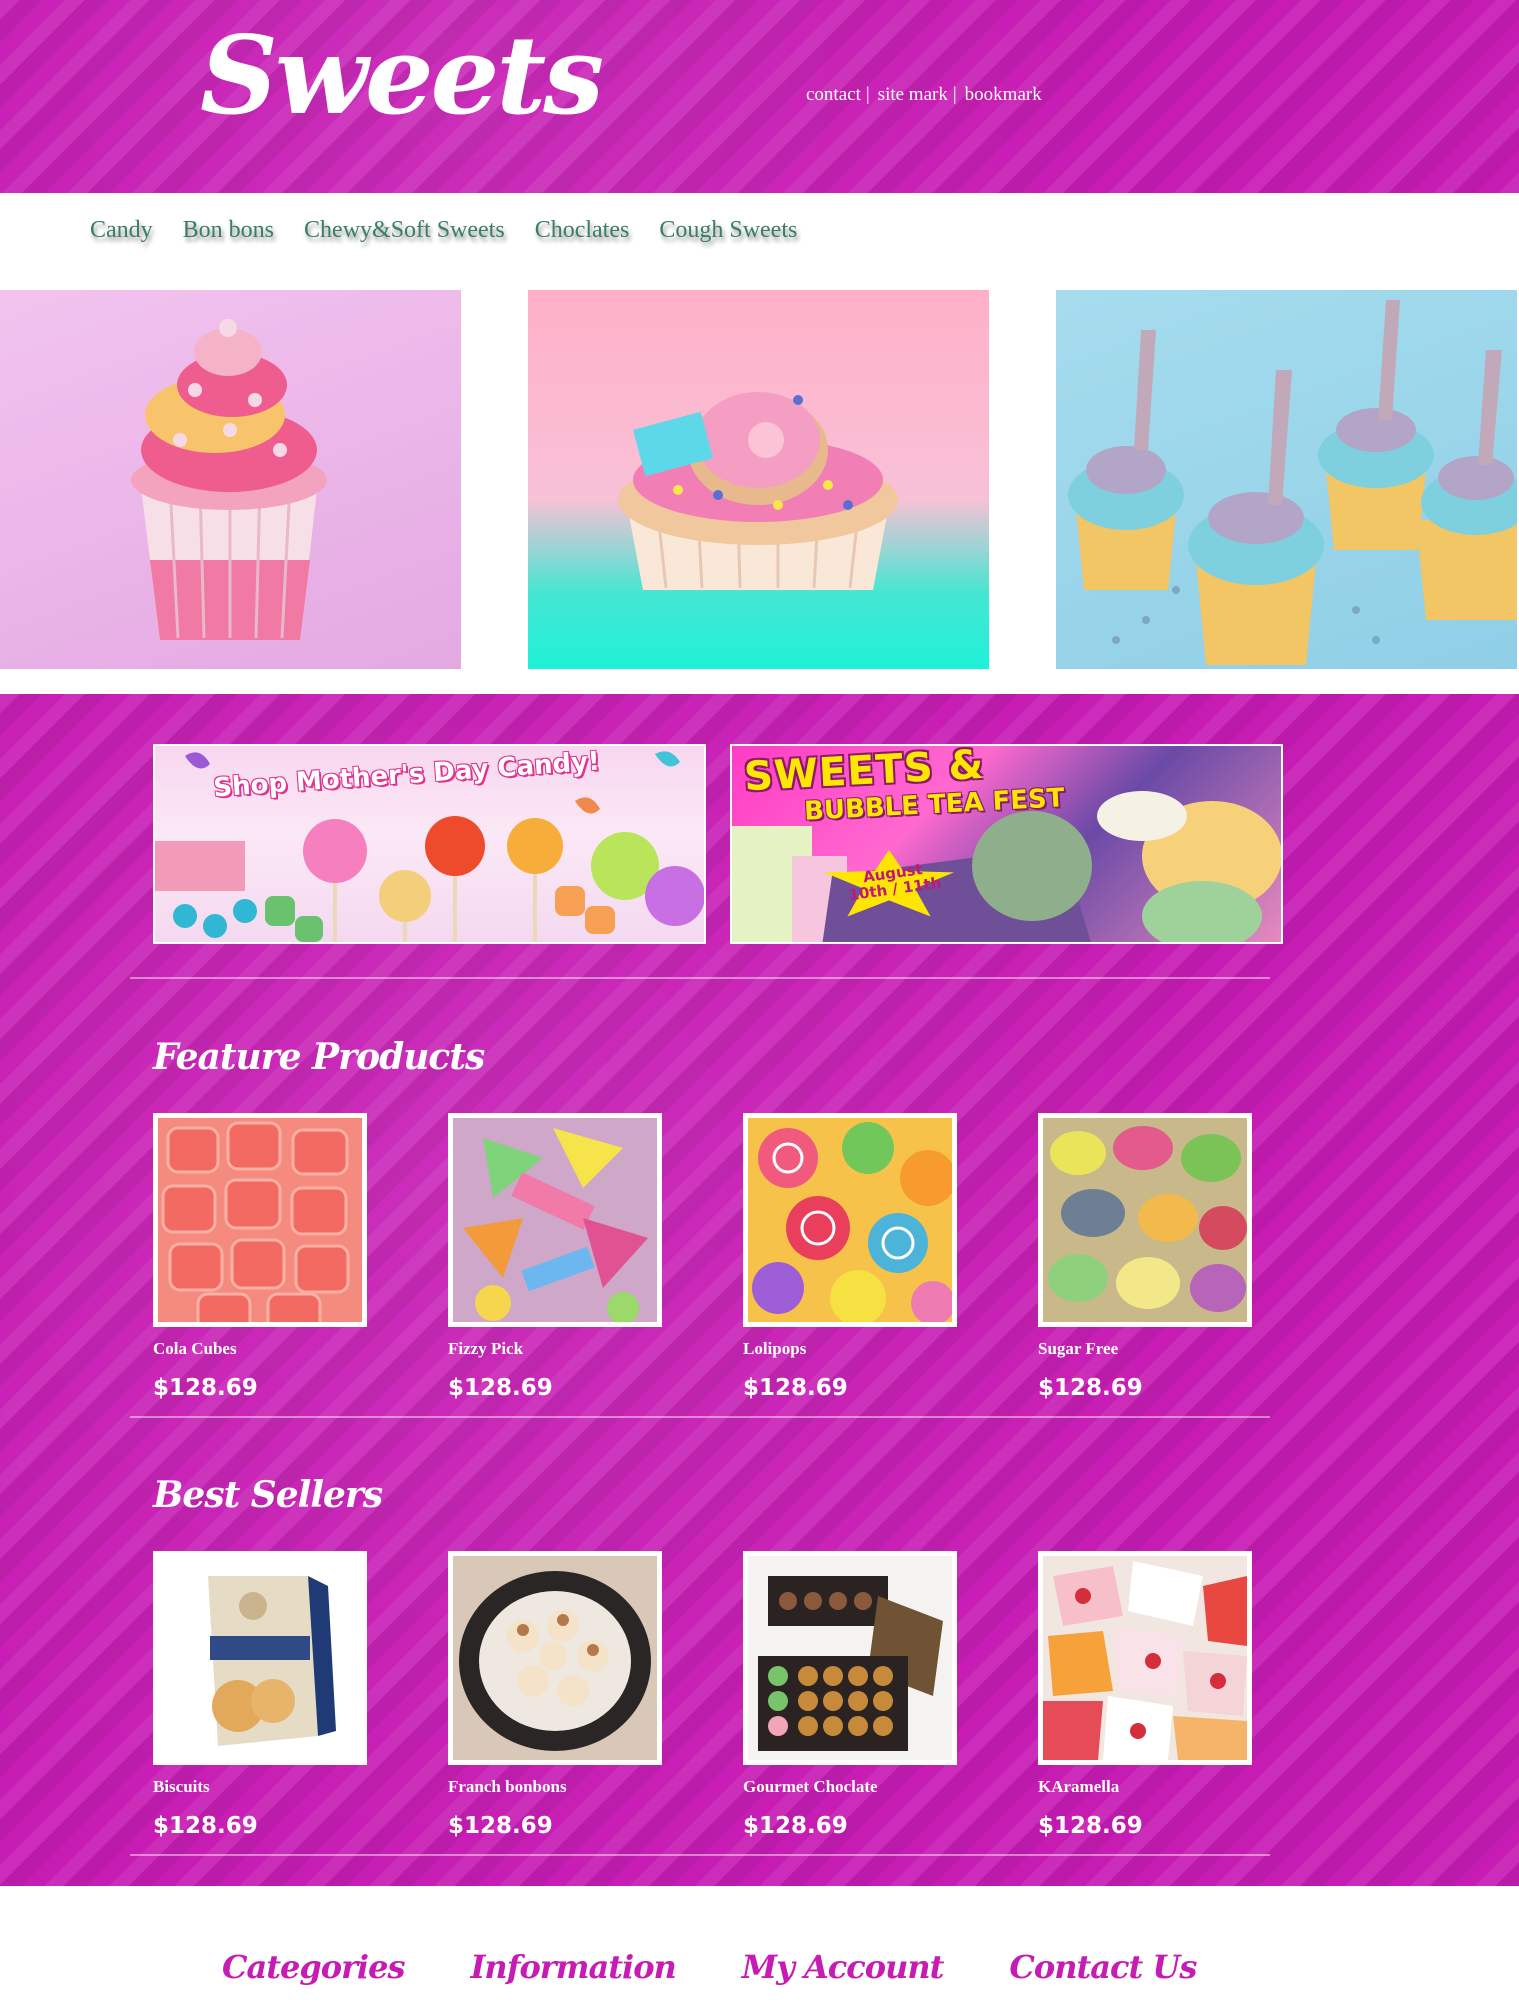  What do you see at coordinates (1148, 1349) in the screenshot?
I see `product-name: Sugar Free` at bounding box center [1148, 1349].